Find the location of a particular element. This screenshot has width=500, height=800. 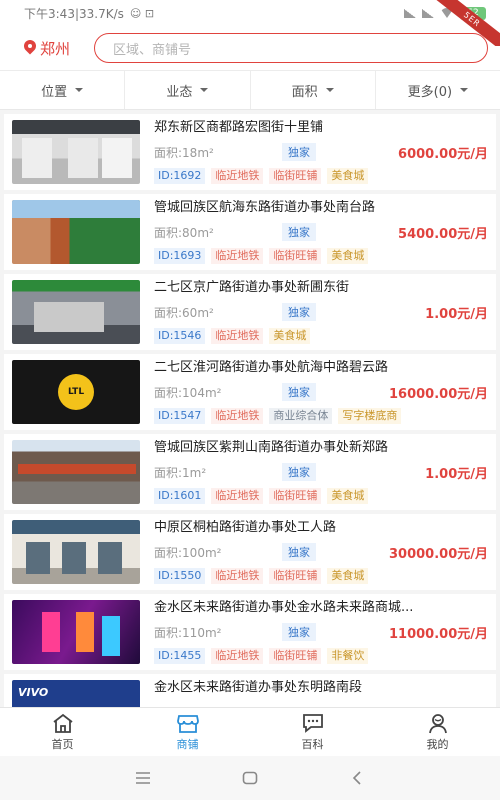

location-pin-icon is located at coordinates (30, 48).